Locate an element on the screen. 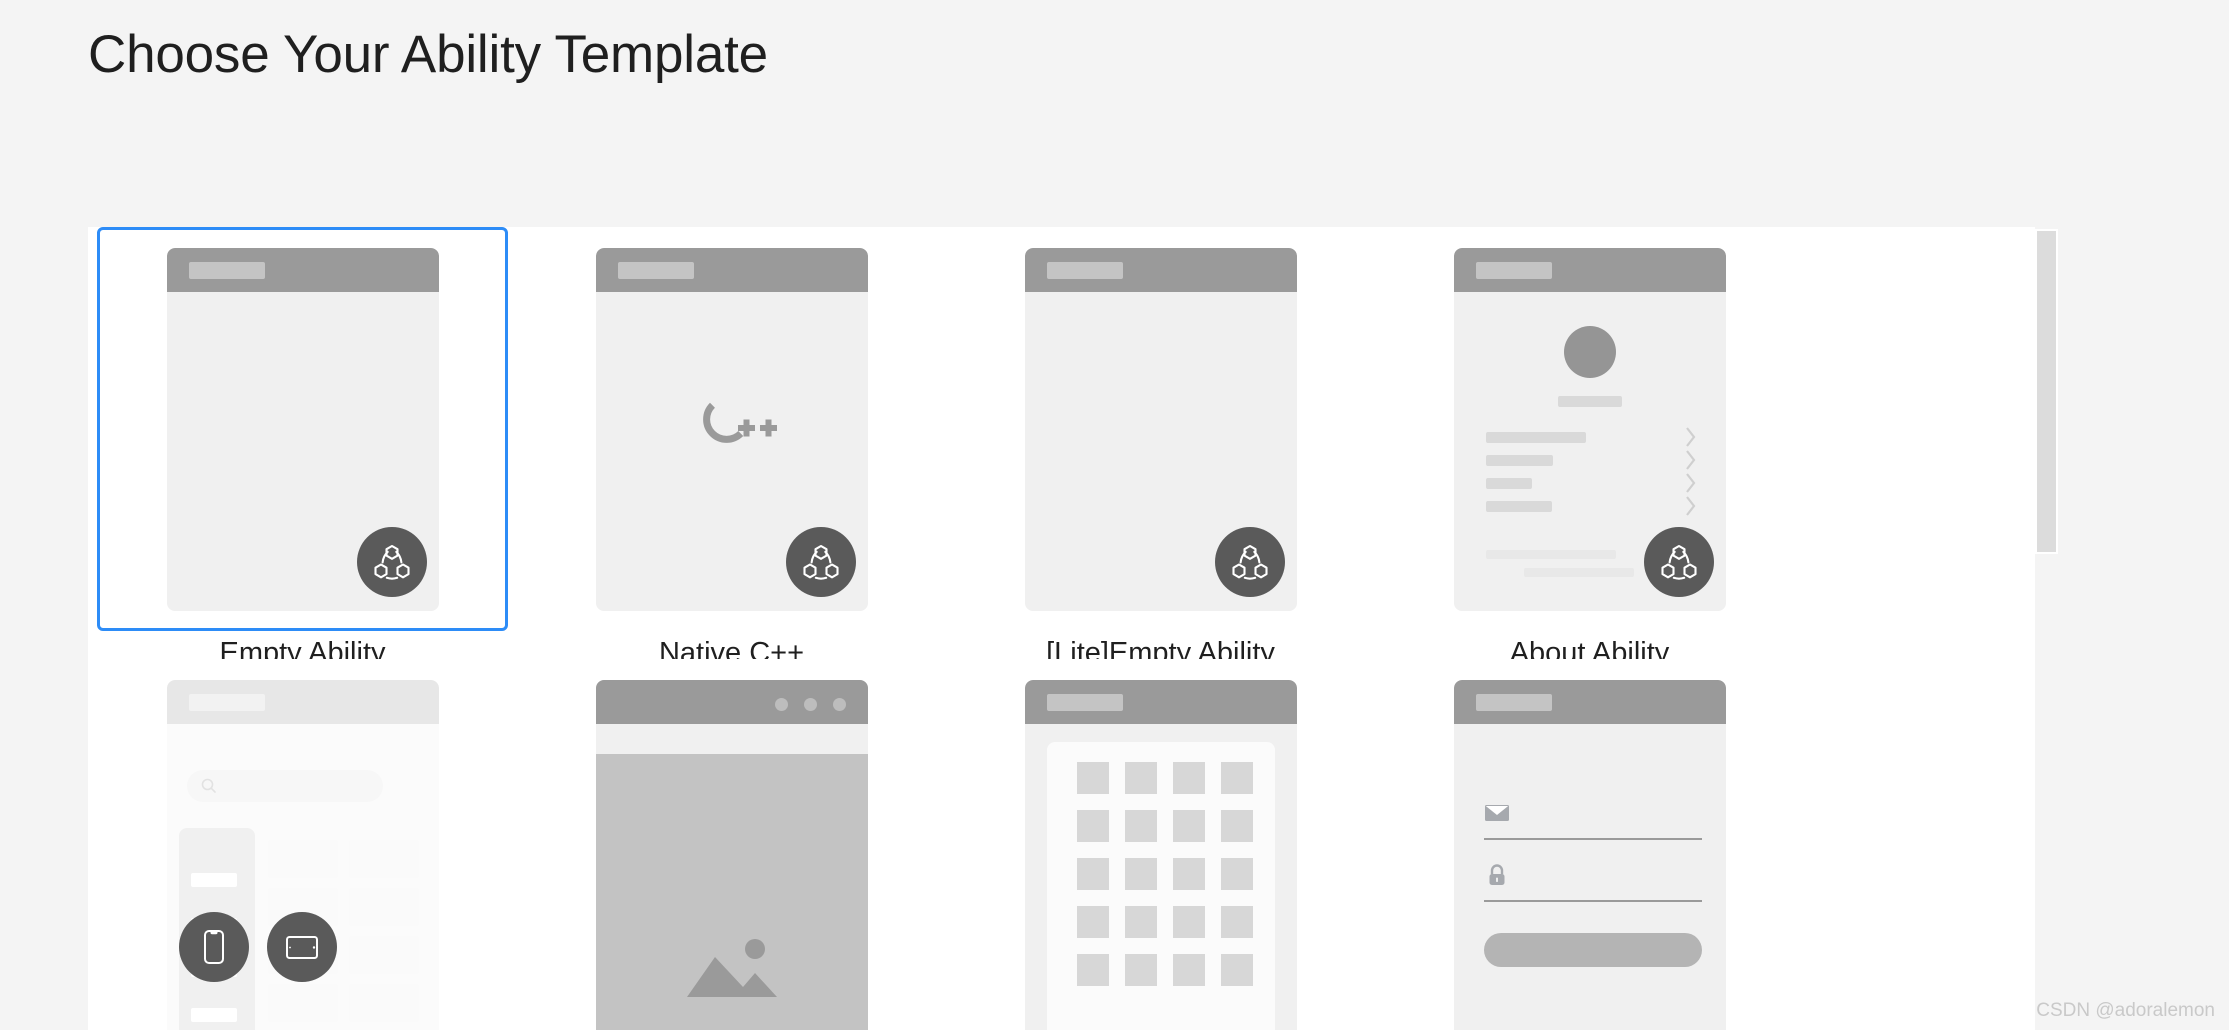 The image size is (2229, 1030). template-card-about-ability: About Ability is located at coordinates (1589, 448).